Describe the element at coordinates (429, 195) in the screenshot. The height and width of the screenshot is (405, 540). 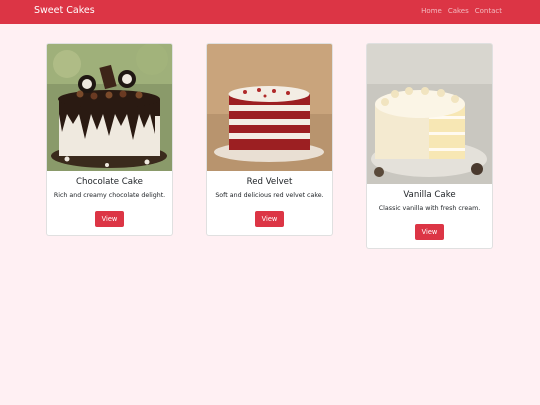
I see `card-title: Vanilla Cake` at that location.